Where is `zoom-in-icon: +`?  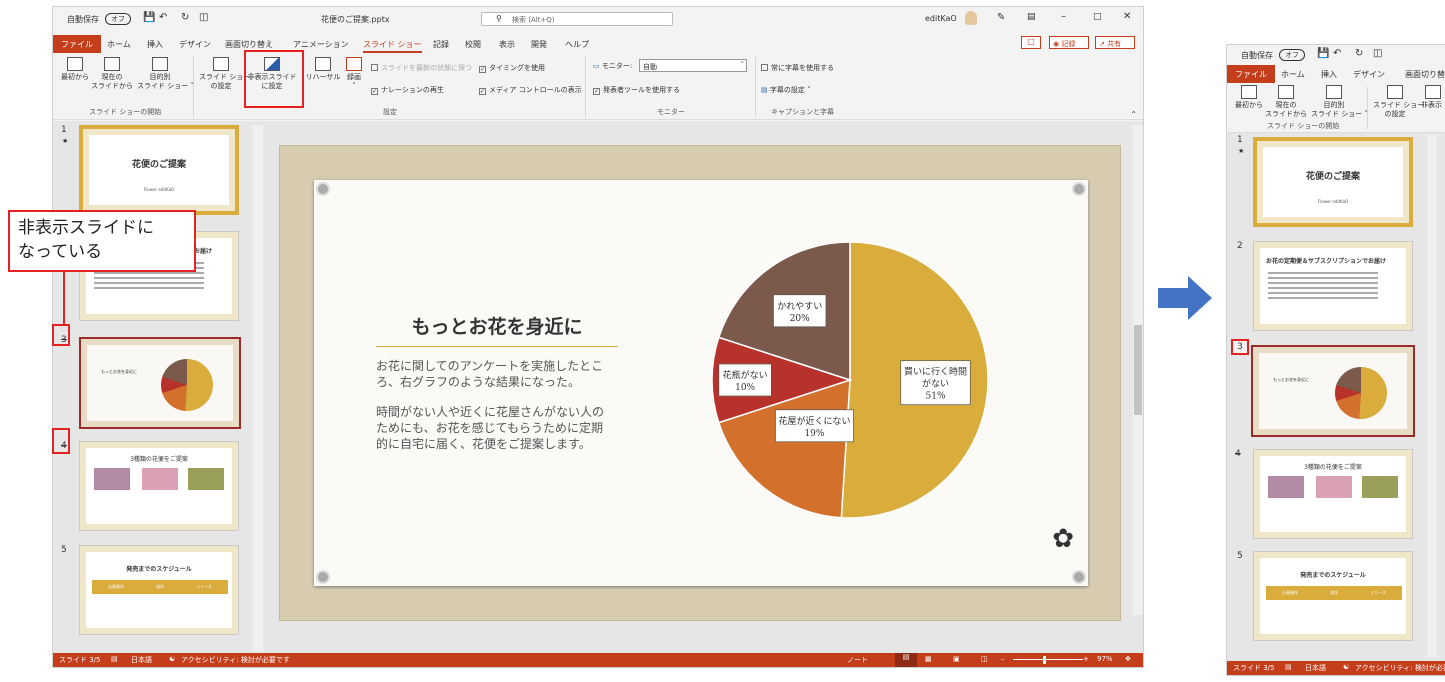 zoom-in-icon: + is located at coordinates (1086, 659).